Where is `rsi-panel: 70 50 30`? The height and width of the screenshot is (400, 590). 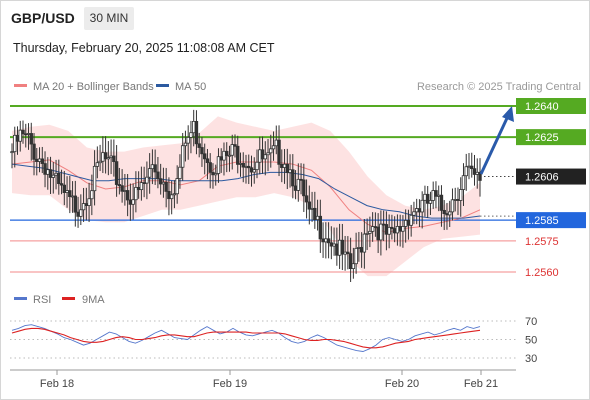 rsi-panel: 70 50 30 is located at coordinates (273, 340).